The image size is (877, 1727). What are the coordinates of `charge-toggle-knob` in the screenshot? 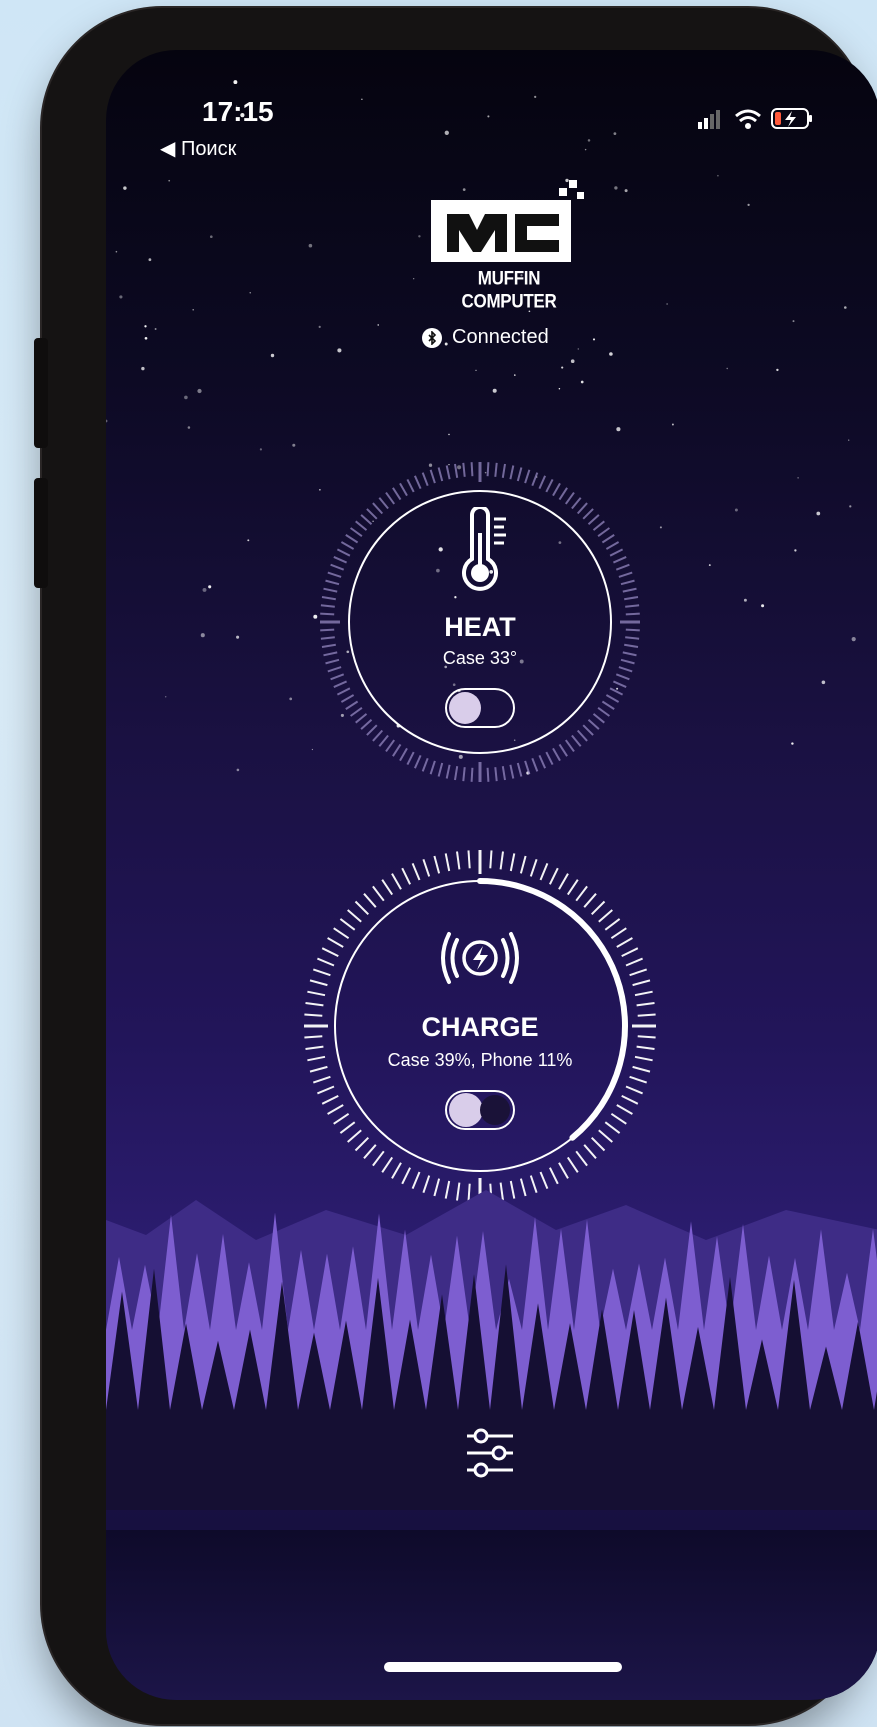 It's located at (495, 1110).